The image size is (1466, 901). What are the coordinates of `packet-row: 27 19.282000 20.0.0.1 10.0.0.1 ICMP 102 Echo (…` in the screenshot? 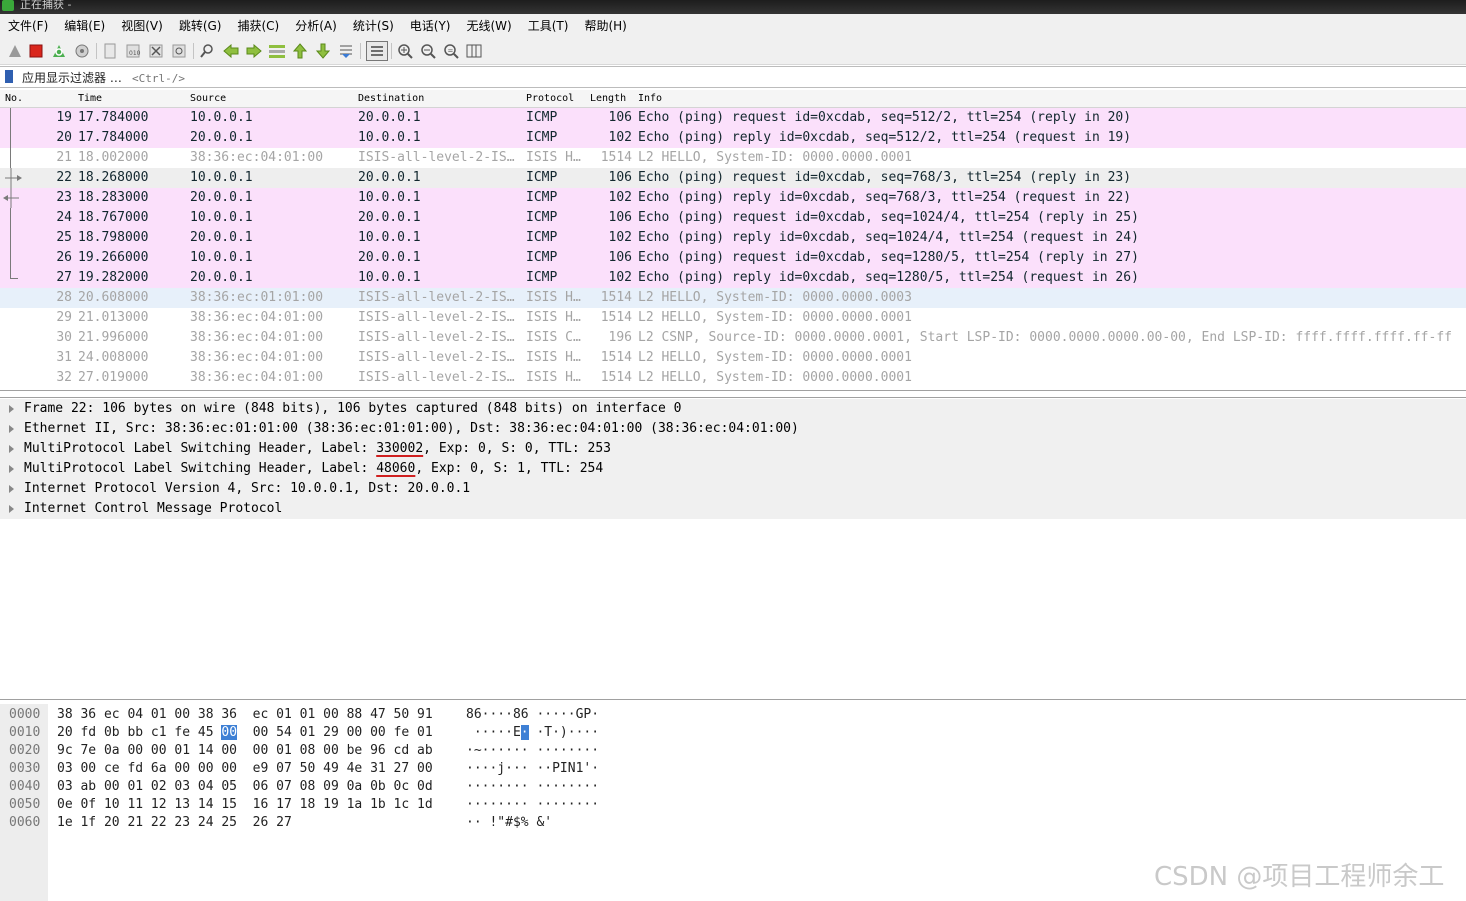 It's located at (733, 278).